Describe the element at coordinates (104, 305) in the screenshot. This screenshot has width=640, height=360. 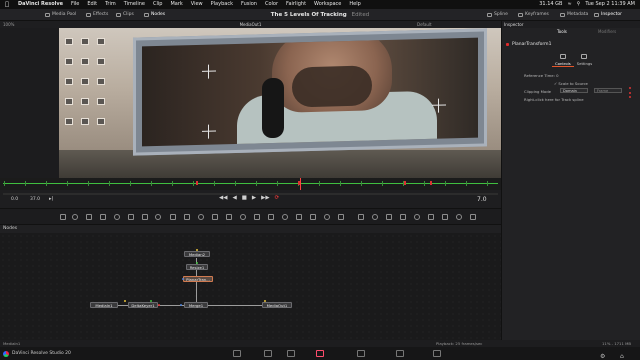
I see `node-media-in: MediaIn1` at that location.